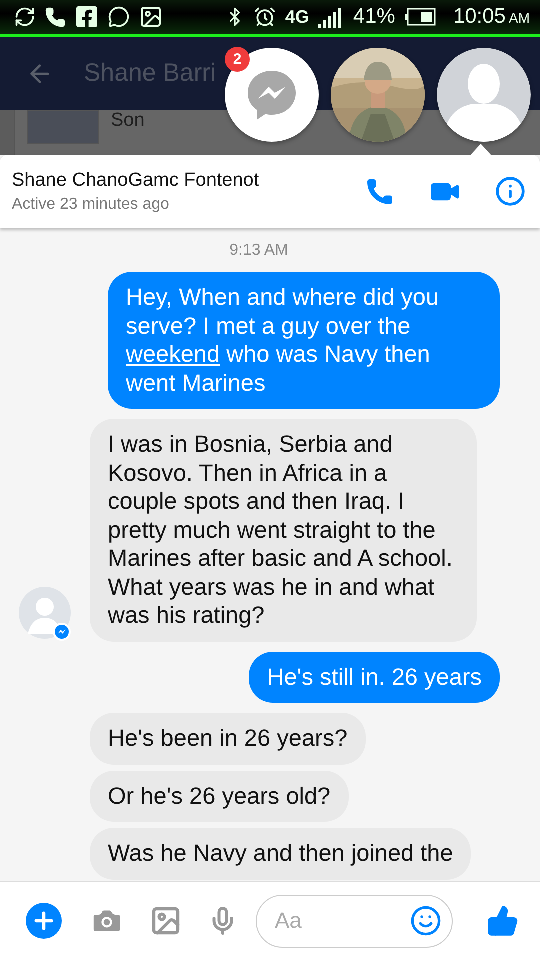 The width and height of the screenshot is (540, 960). What do you see at coordinates (219, 796) in the screenshot?
I see `message-bubble: Or he's 26 years old?` at bounding box center [219, 796].